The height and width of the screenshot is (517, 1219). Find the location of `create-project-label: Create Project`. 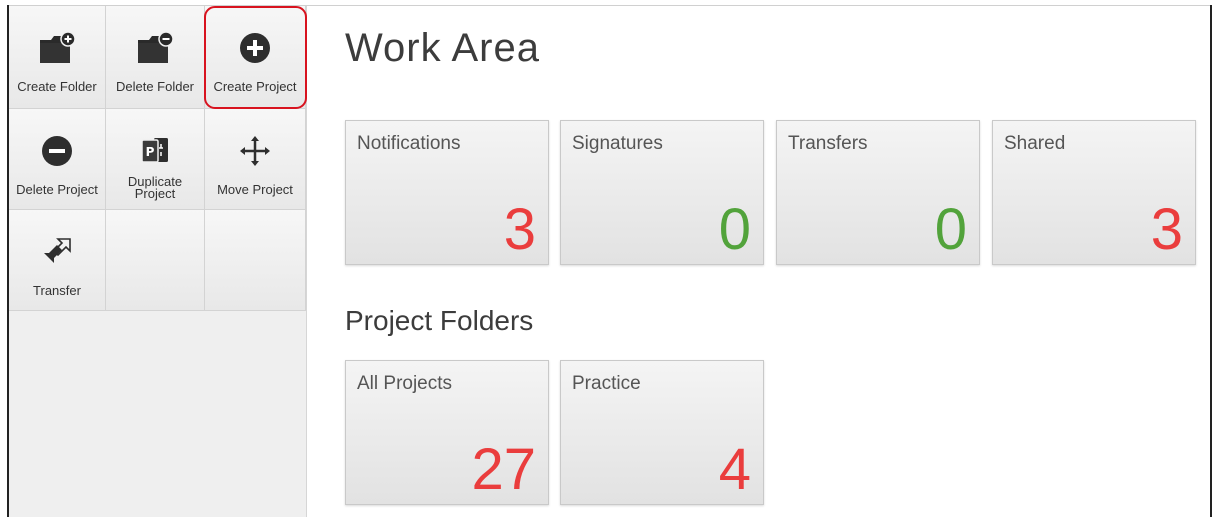

create-project-label: Create Project is located at coordinates (255, 86).